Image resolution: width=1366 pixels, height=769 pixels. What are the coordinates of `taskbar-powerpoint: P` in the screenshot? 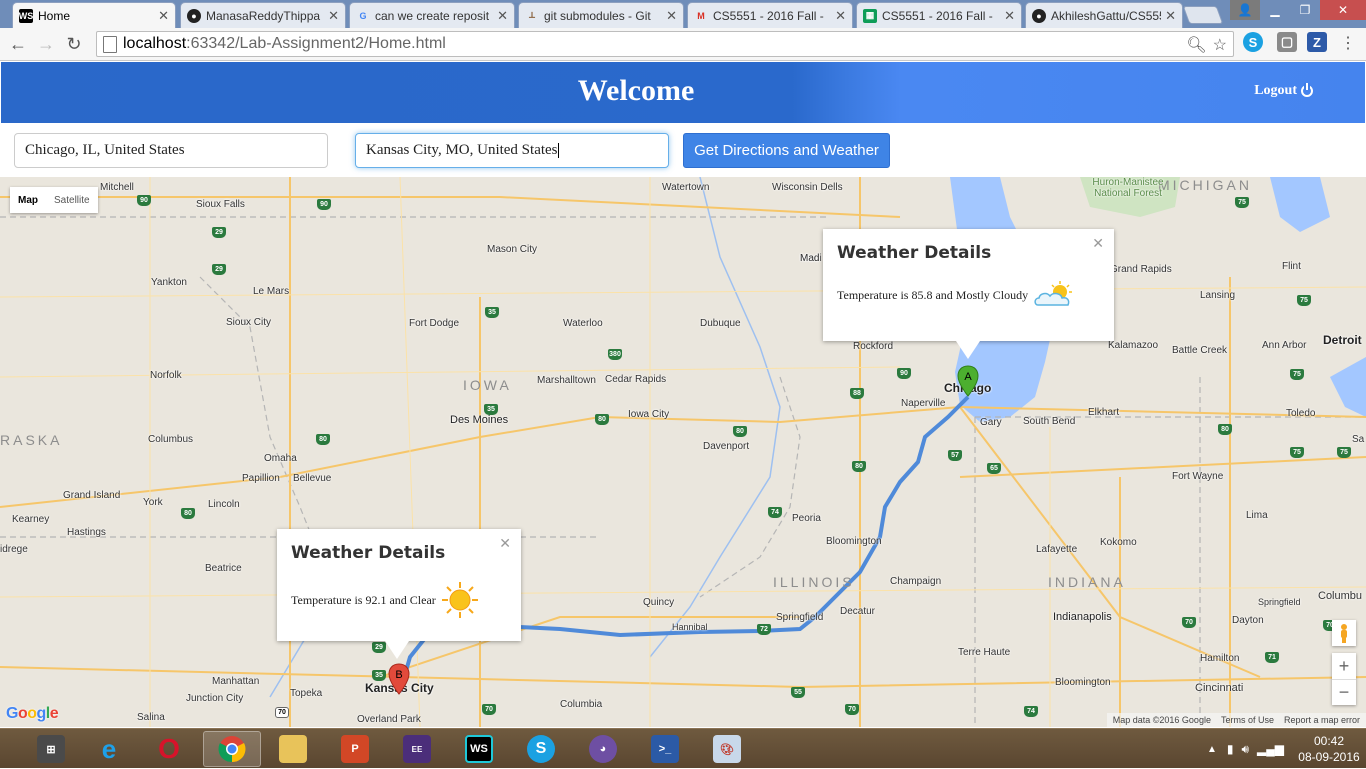 It's located at (355, 749).